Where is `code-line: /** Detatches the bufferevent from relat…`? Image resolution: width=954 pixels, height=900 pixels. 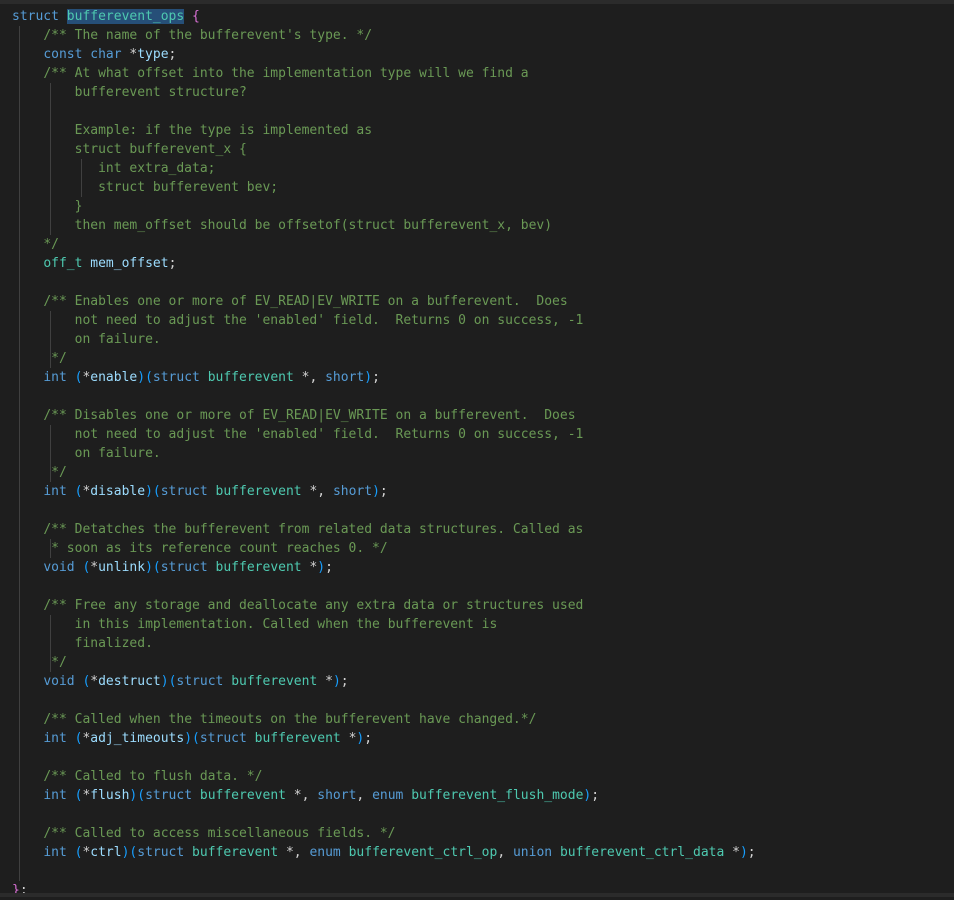 code-line: /** Detatches the bufferevent from relat… is located at coordinates (297, 529).